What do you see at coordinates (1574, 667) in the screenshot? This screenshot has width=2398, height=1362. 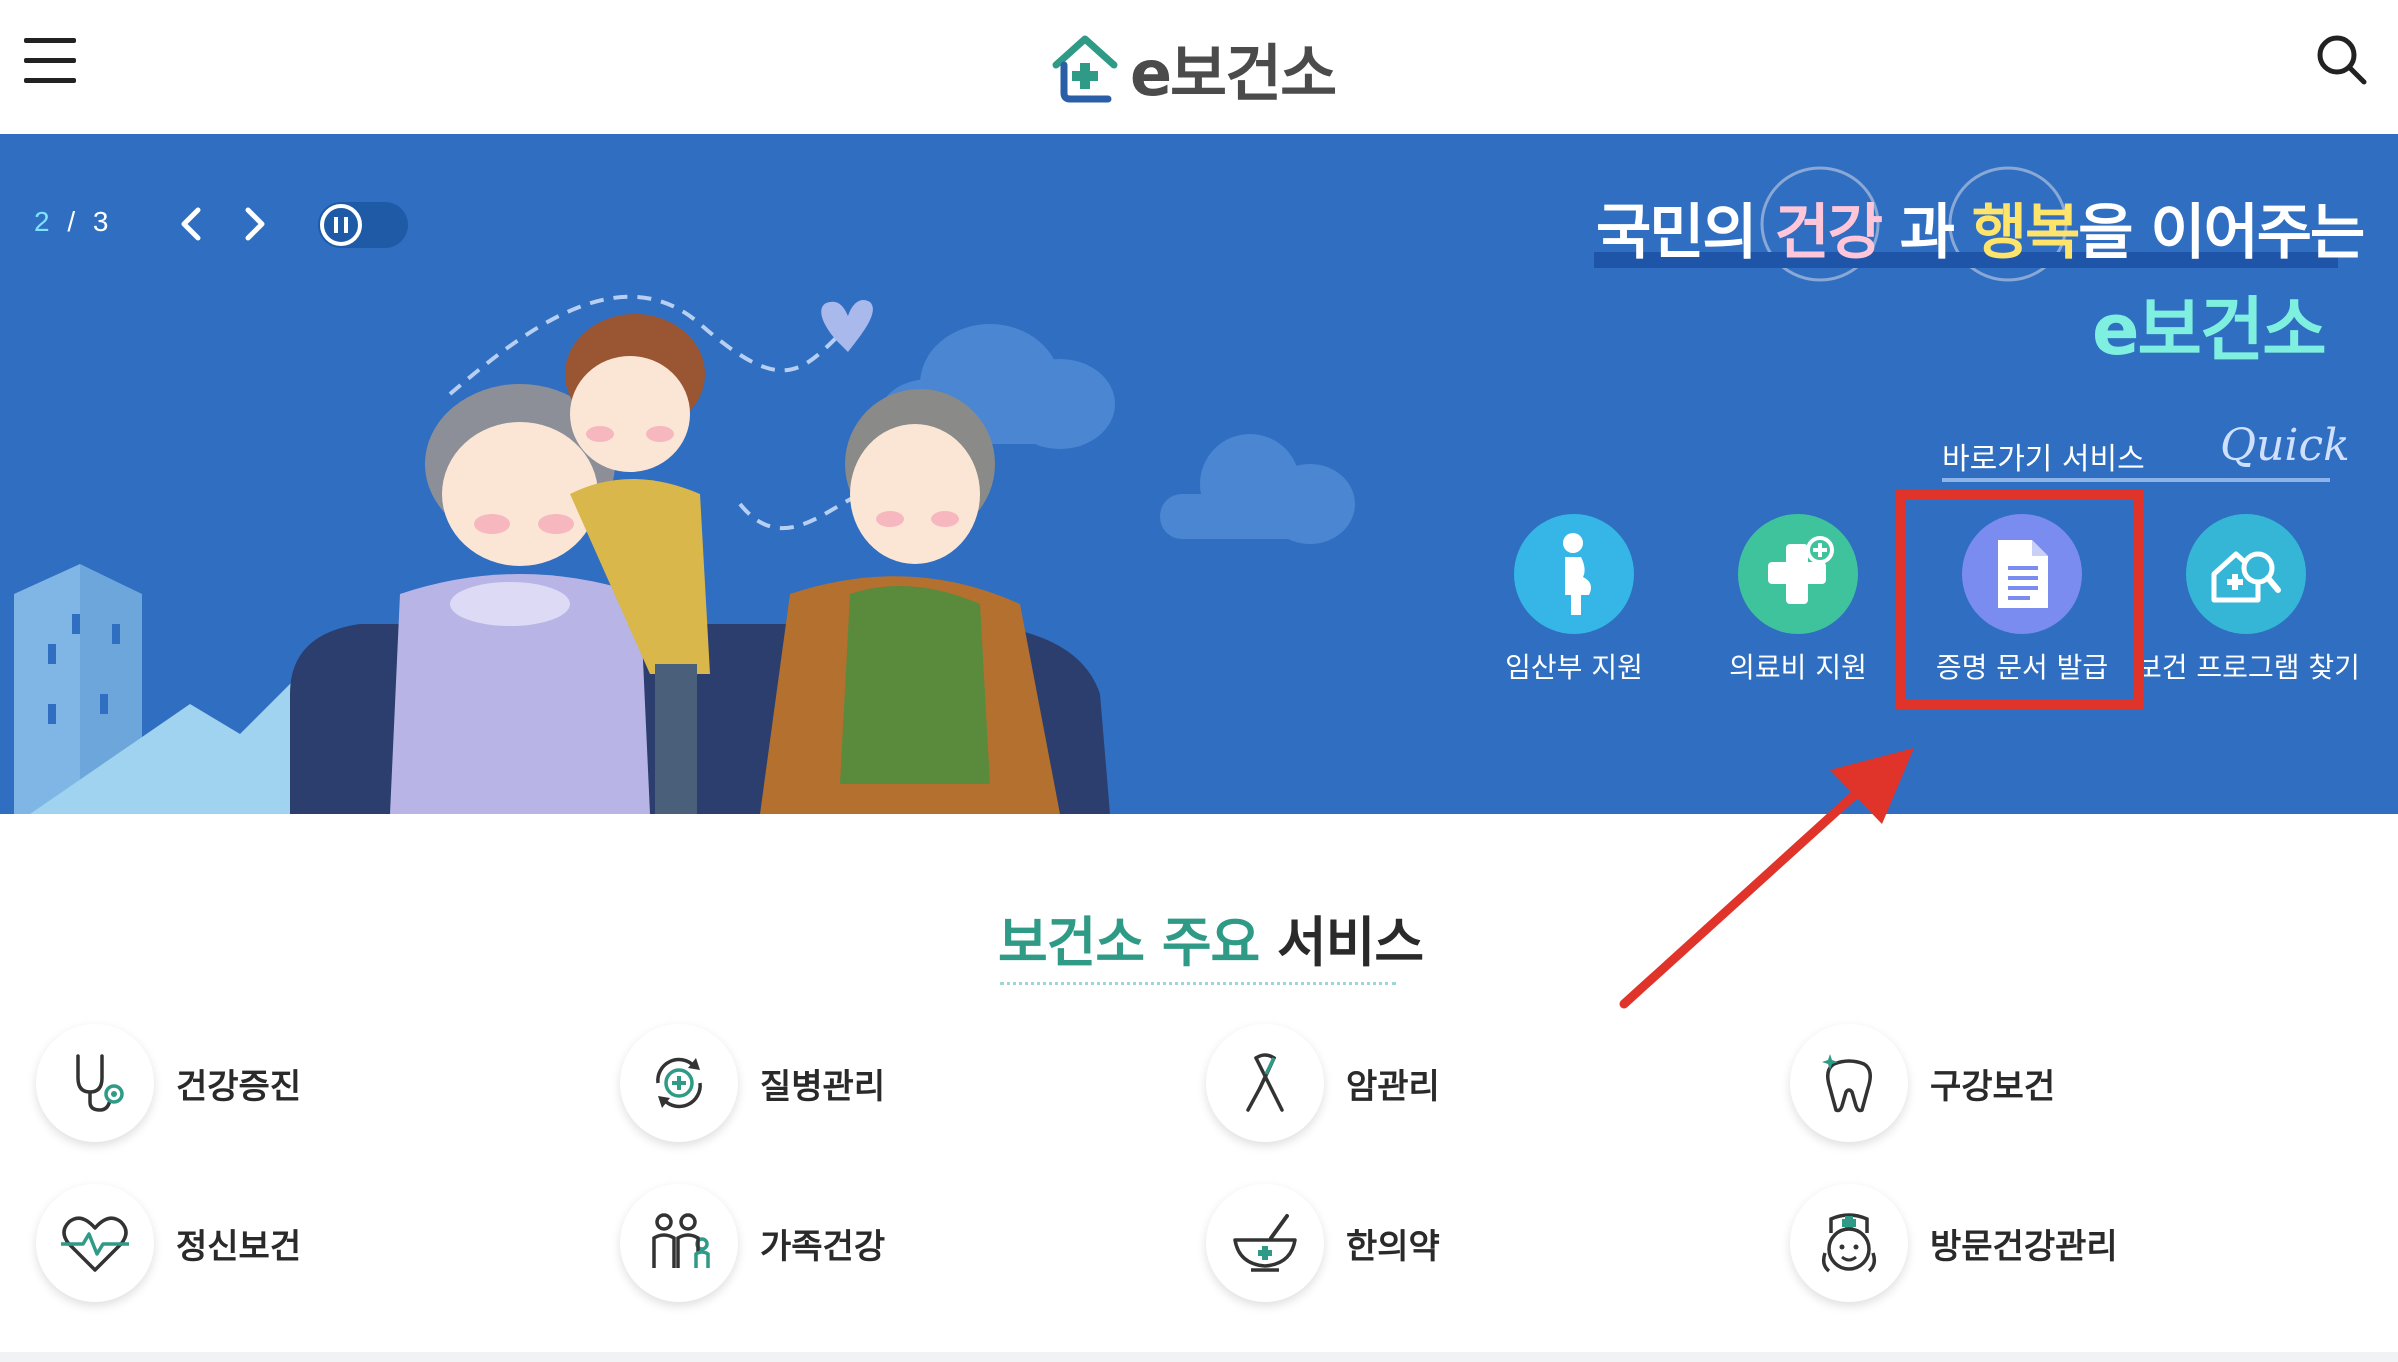 I see `quick-item-label: 임산부 지원` at bounding box center [1574, 667].